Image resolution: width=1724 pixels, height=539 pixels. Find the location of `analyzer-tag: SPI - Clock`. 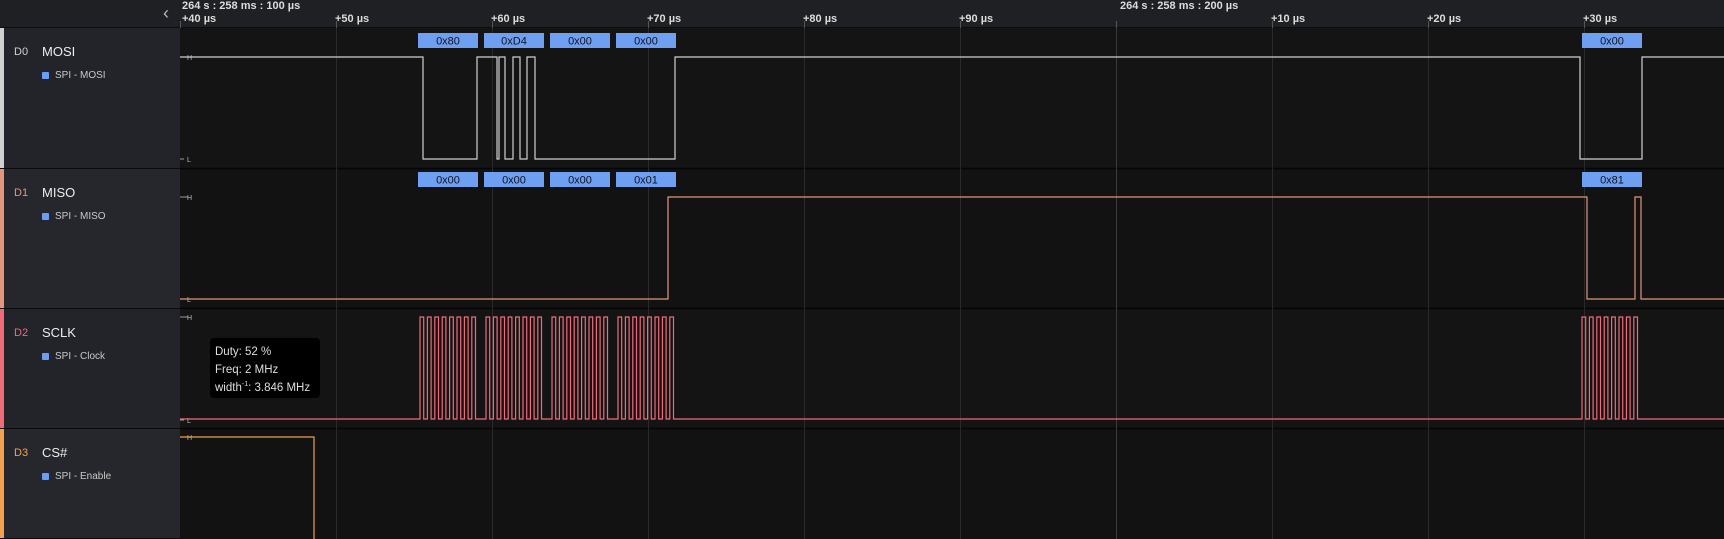

analyzer-tag: SPI - Clock is located at coordinates (73, 356).